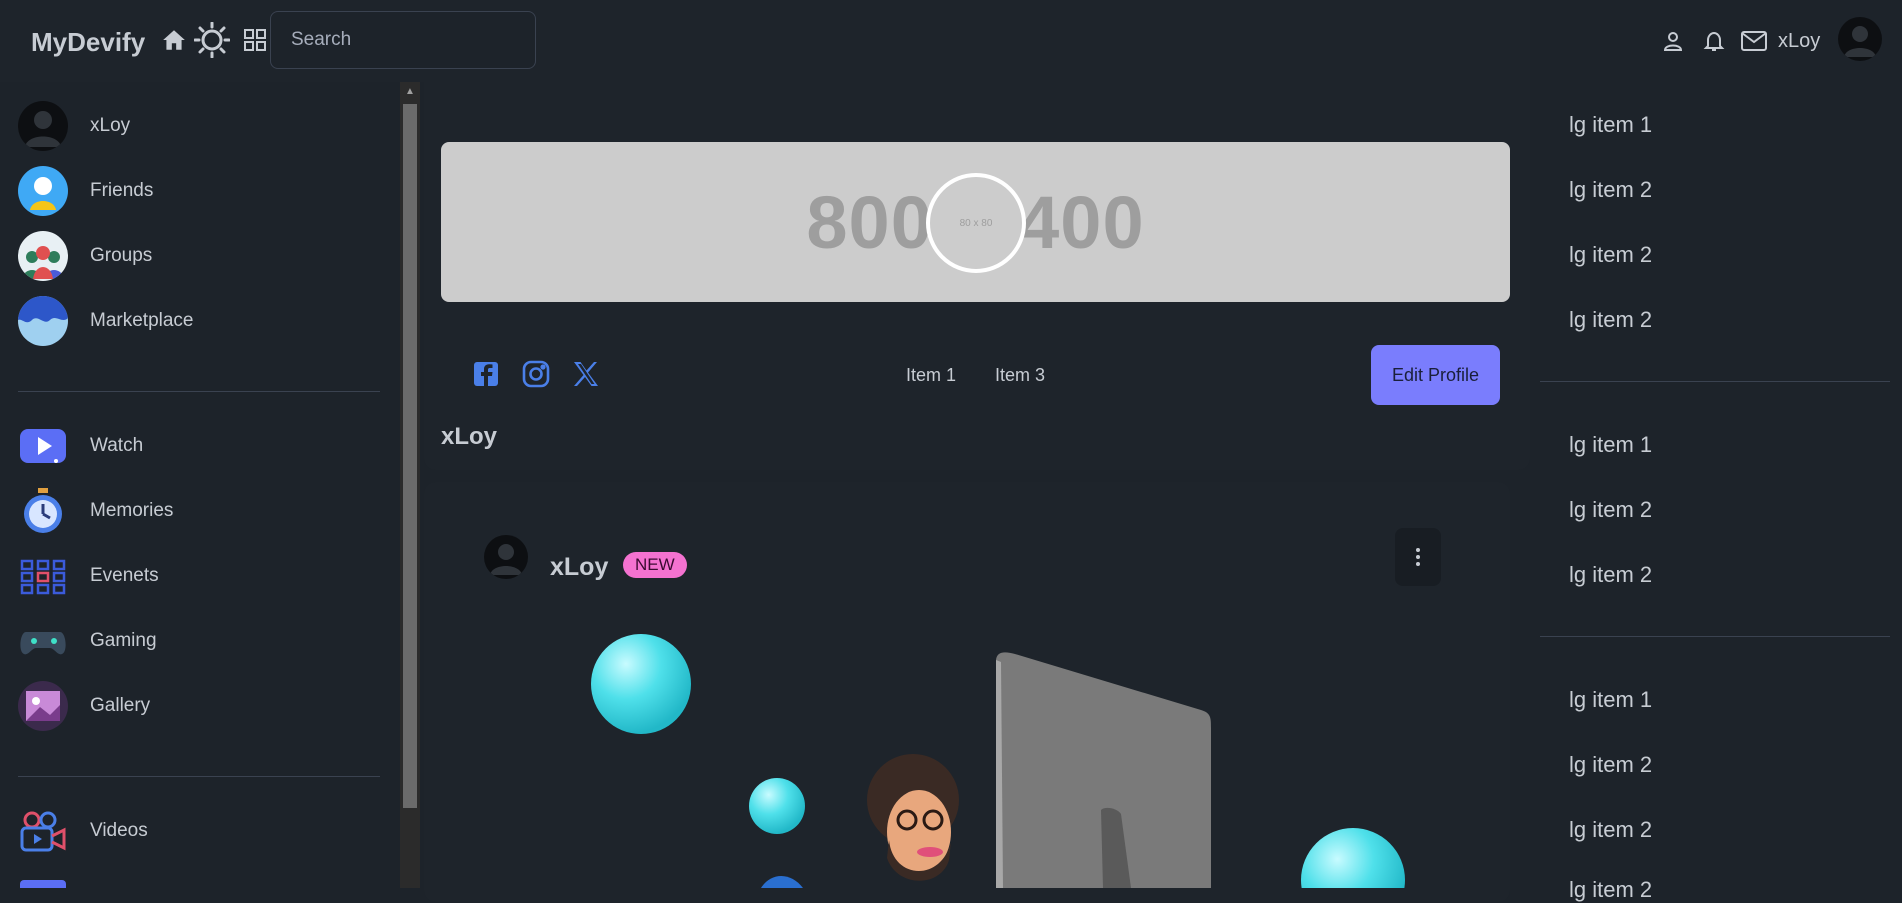 The height and width of the screenshot is (903, 1902). Describe the element at coordinates (142, 320) in the screenshot. I see `sidebar-item-label: Marketplace` at that location.